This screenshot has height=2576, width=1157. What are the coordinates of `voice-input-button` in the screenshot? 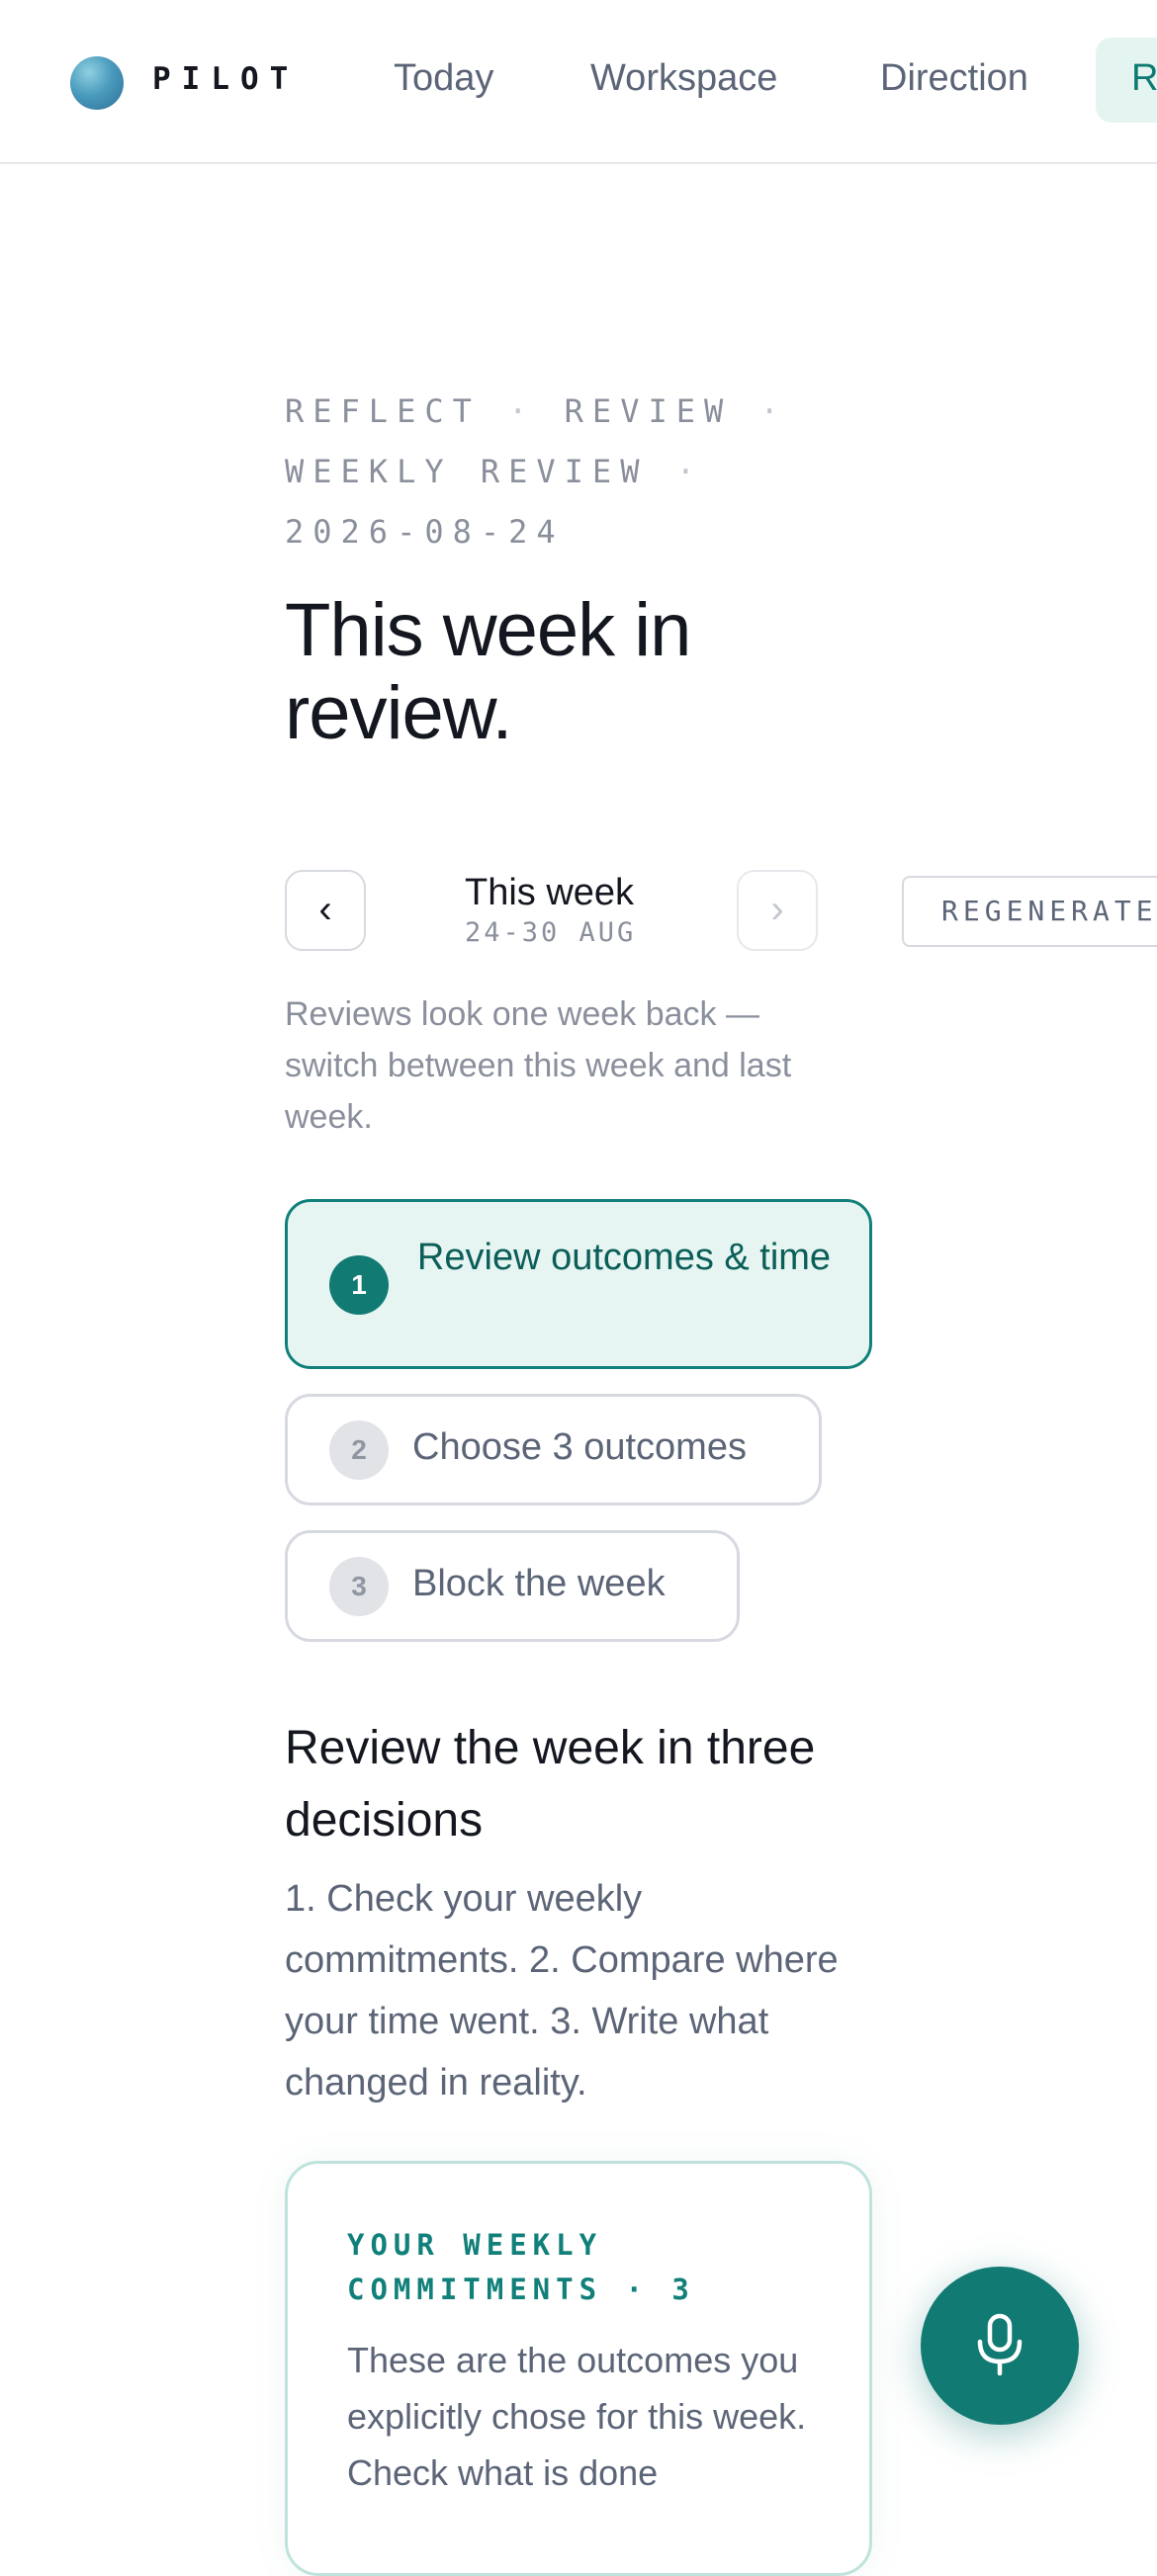 It's located at (1000, 2346).